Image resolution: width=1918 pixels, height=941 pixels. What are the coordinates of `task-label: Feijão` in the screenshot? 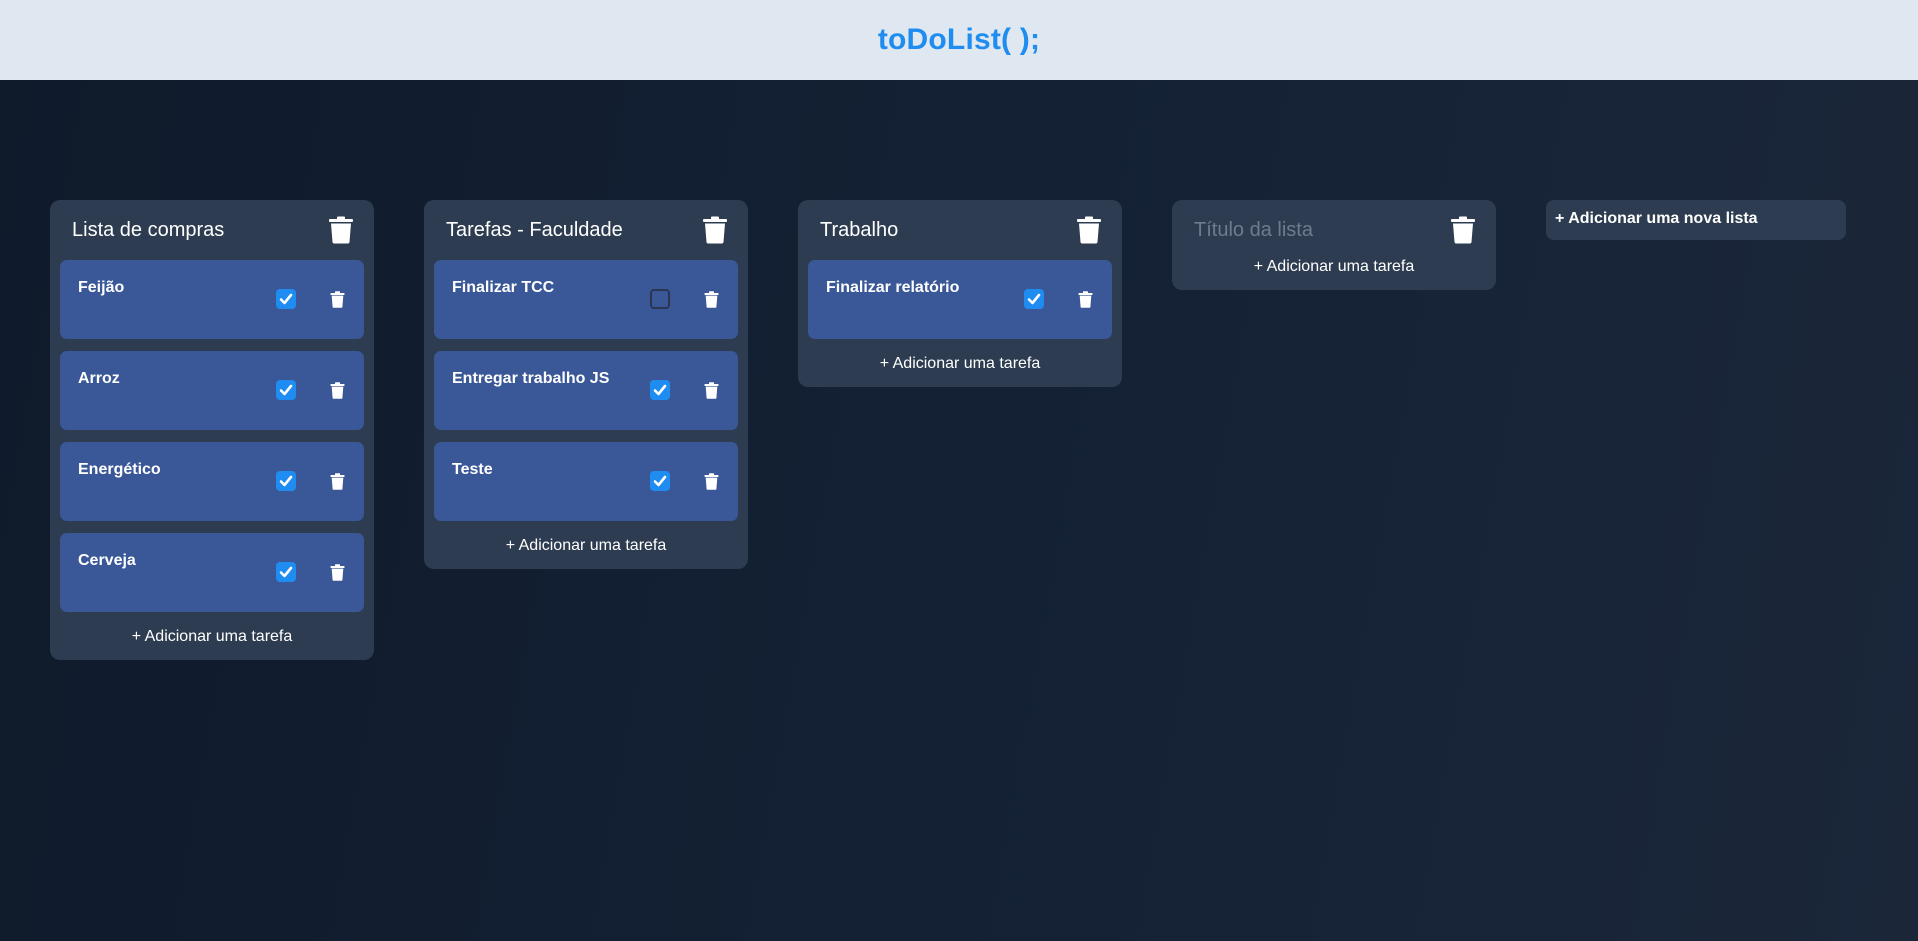 It's located at (101, 287).